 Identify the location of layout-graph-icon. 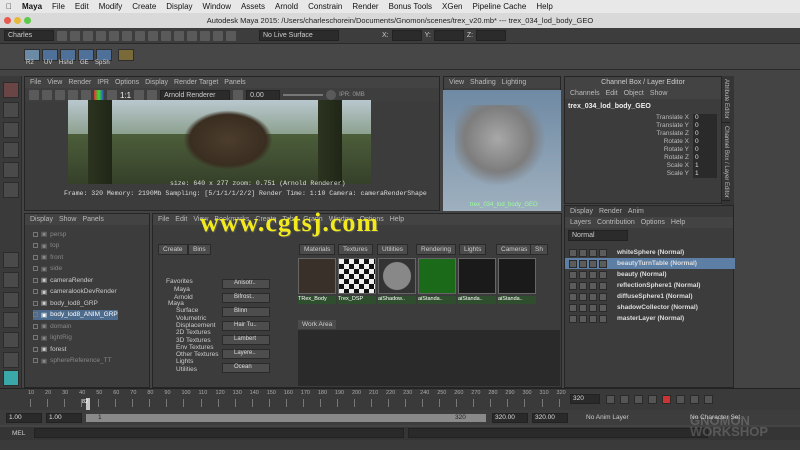
(11, 360).